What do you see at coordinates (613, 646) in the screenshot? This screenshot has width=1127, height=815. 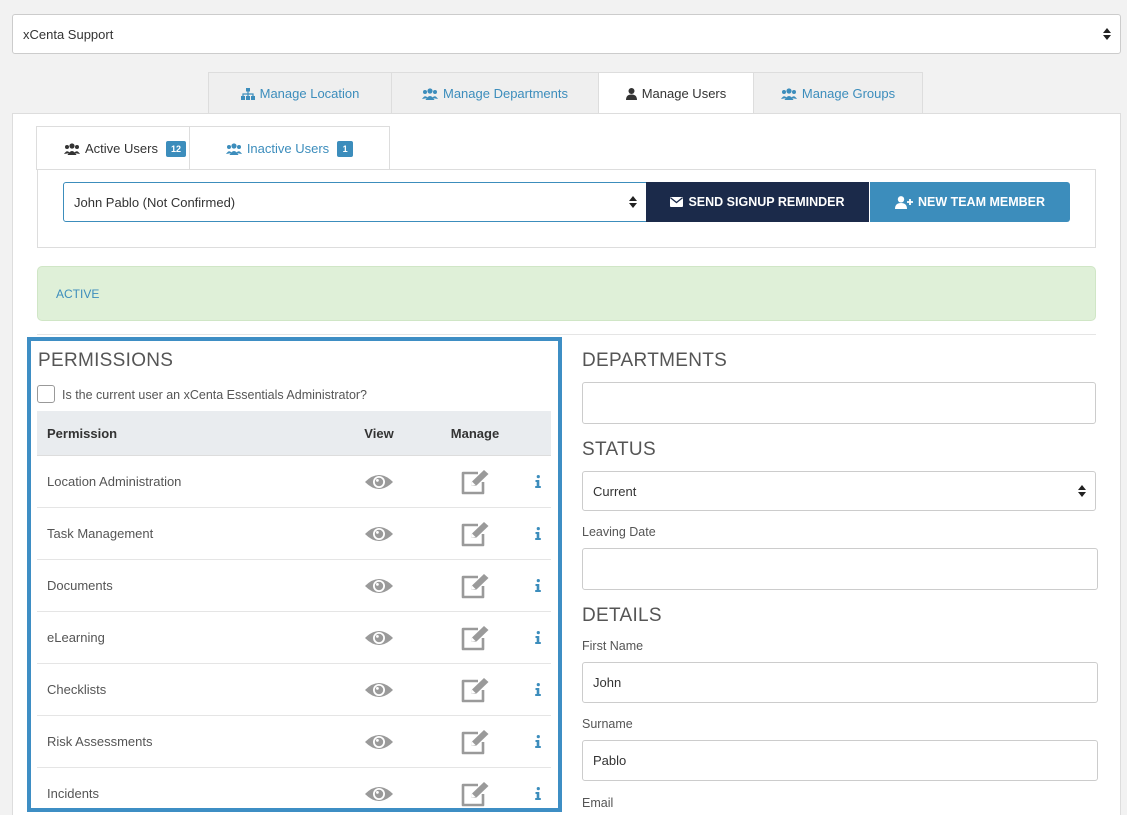 I see `first-name-label: First Name` at bounding box center [613, 646].